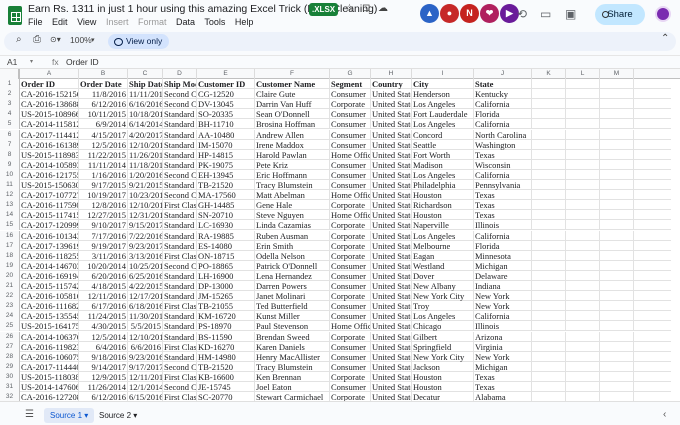 The image size is (680, 425). I want to click on table-cell: US-2015-164175, so click(49, 326).